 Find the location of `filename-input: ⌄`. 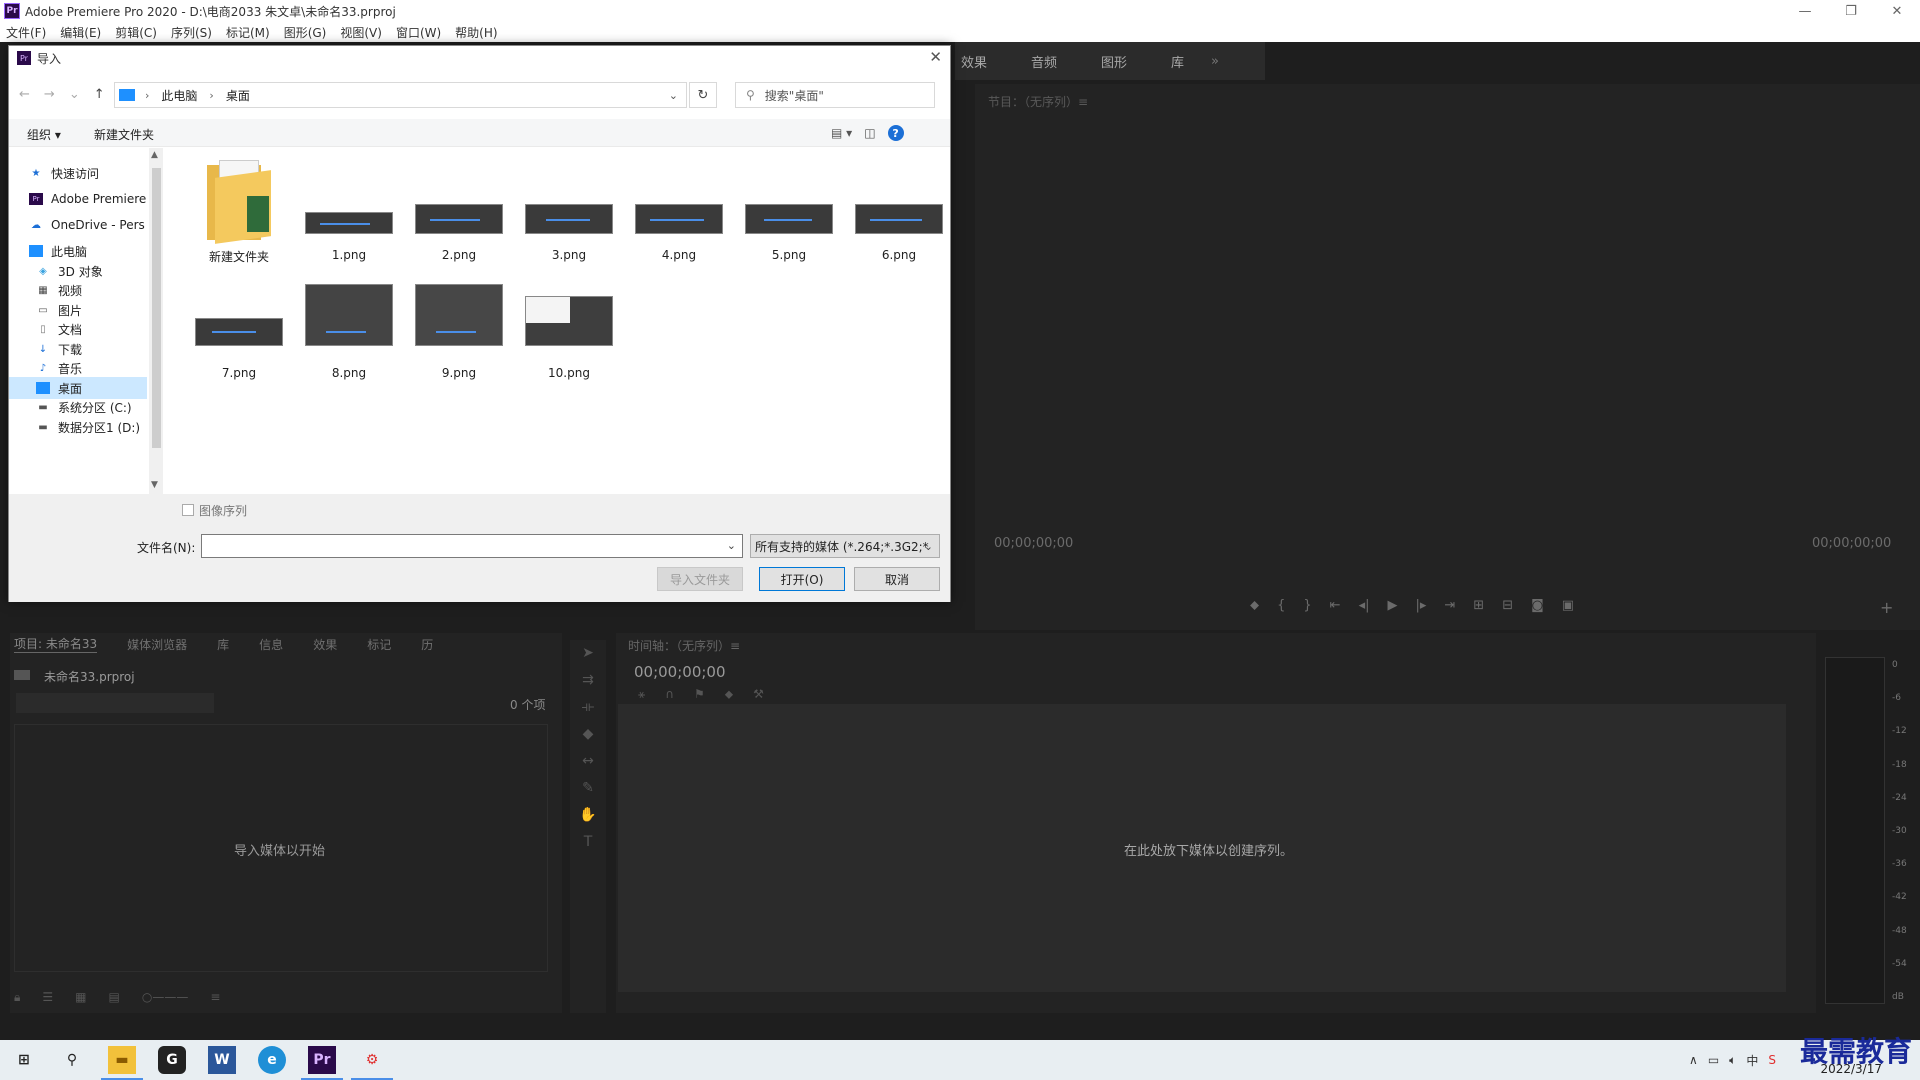

filename-input: ⌄ is located at coordinates (472, 546).